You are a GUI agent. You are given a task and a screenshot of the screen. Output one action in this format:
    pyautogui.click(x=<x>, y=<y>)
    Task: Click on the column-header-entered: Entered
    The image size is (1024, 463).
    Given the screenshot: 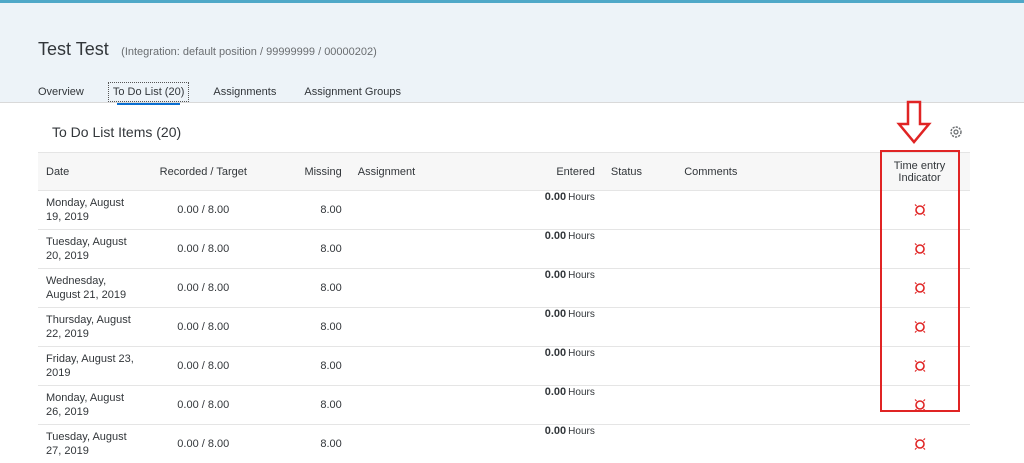 What is the action you would take?
    pyautogui.click(x=535, y=171)
    